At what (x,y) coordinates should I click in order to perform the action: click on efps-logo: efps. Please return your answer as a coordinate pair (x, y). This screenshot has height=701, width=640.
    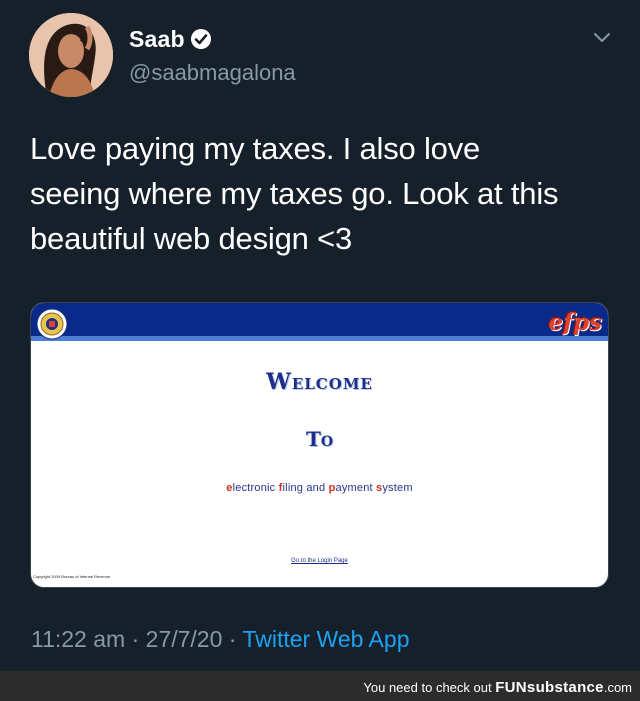
    Looking at the image, I should click on (575, 322).